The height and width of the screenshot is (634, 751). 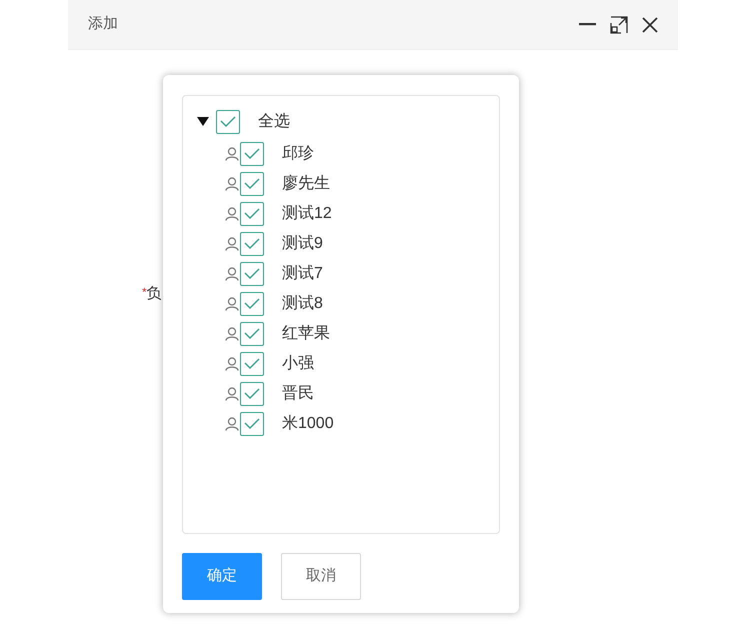 I want to click on required-mark: *, so click(x=144, y=292).